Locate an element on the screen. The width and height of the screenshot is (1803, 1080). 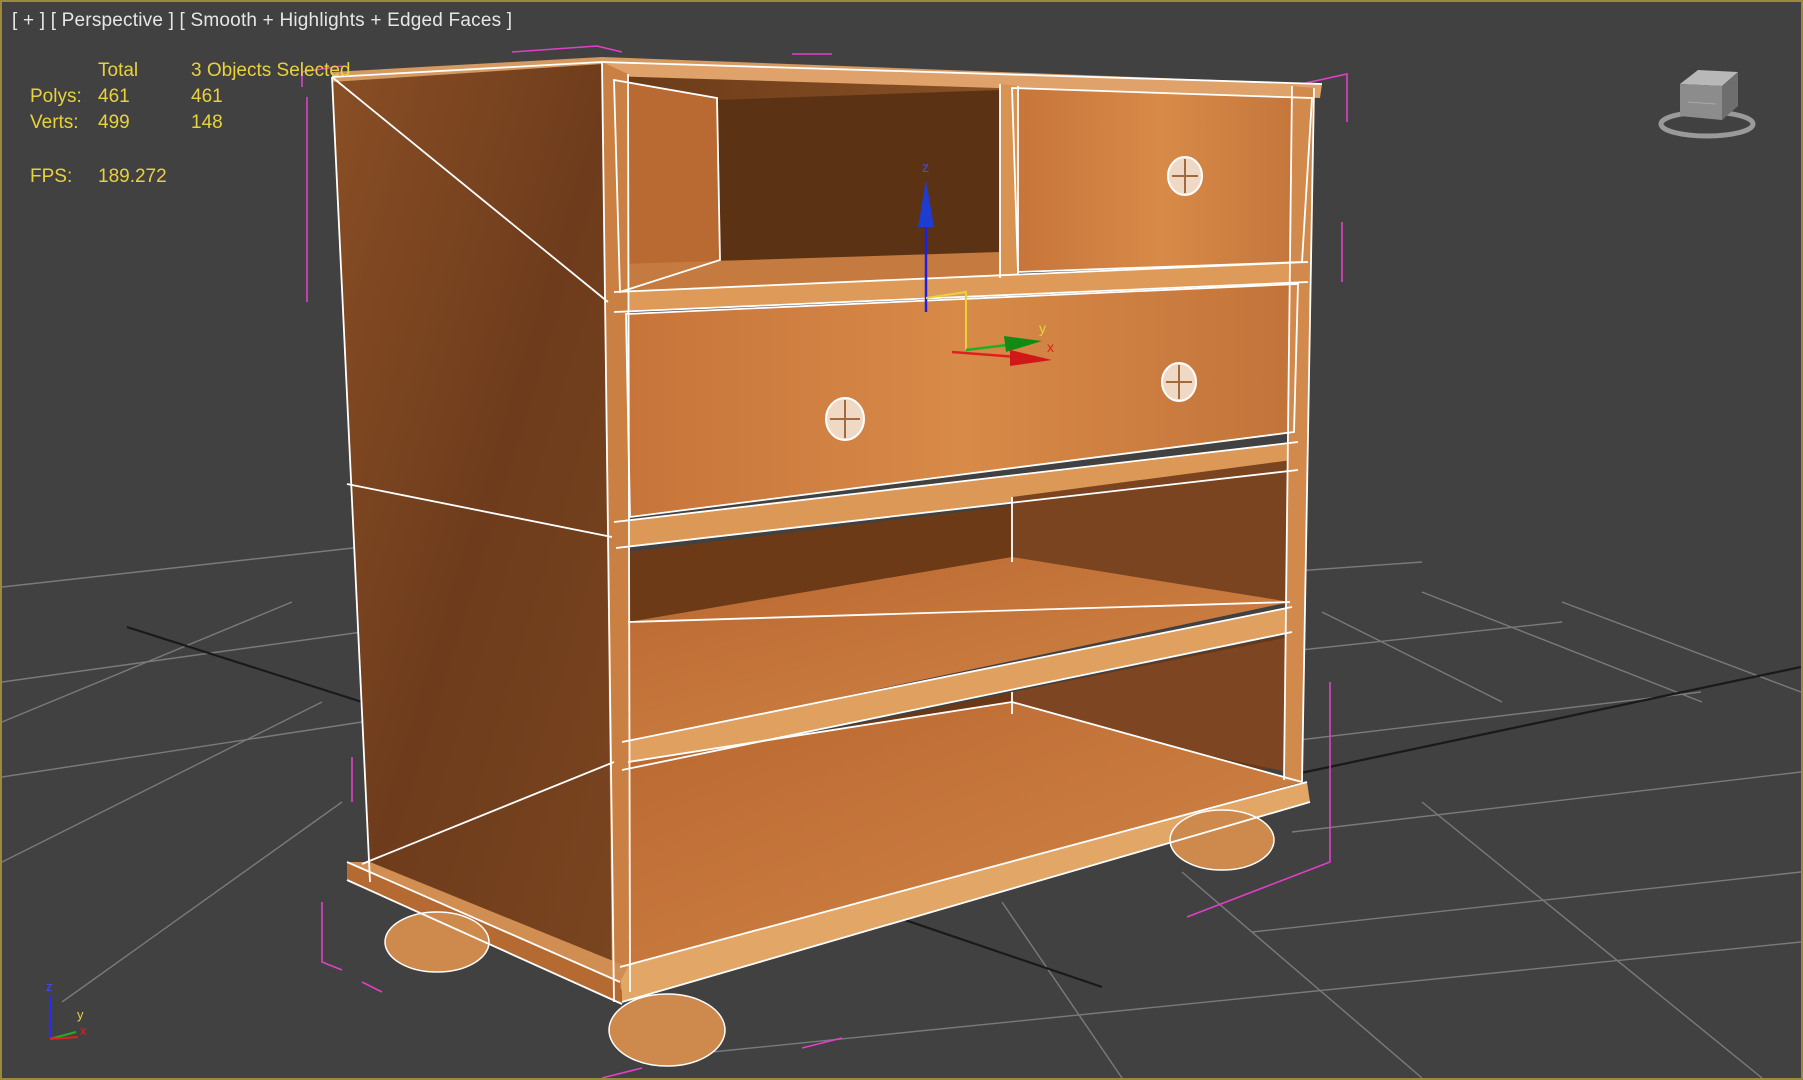
tripod-x-label: x is located at coordinates (83, 1030).